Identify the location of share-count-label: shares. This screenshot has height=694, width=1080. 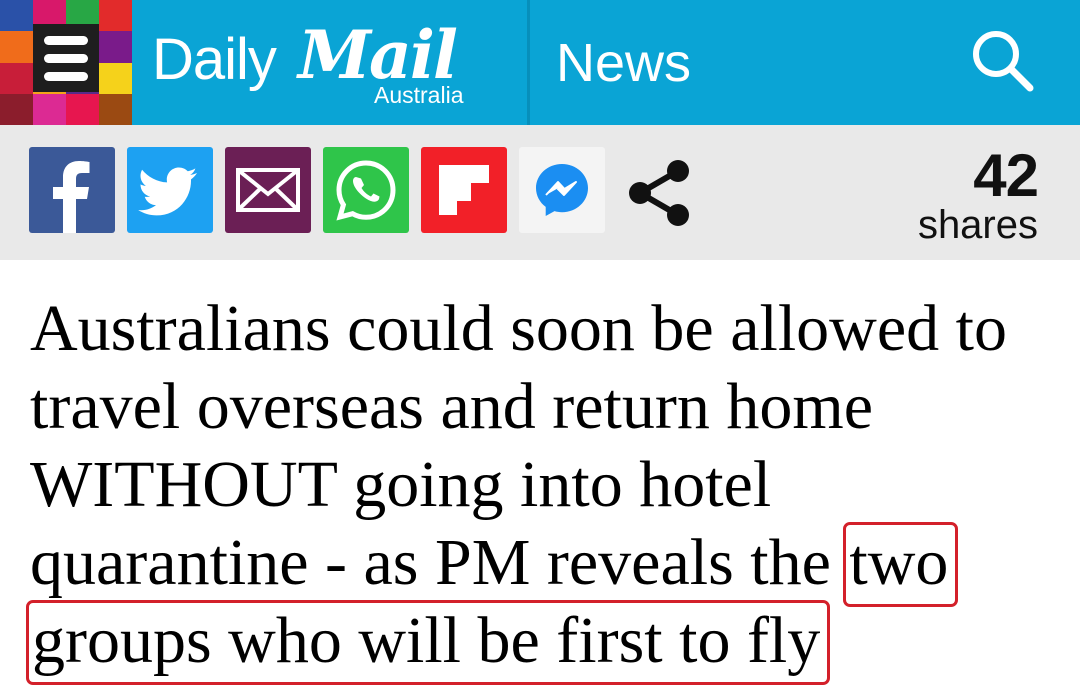
(977, 225).